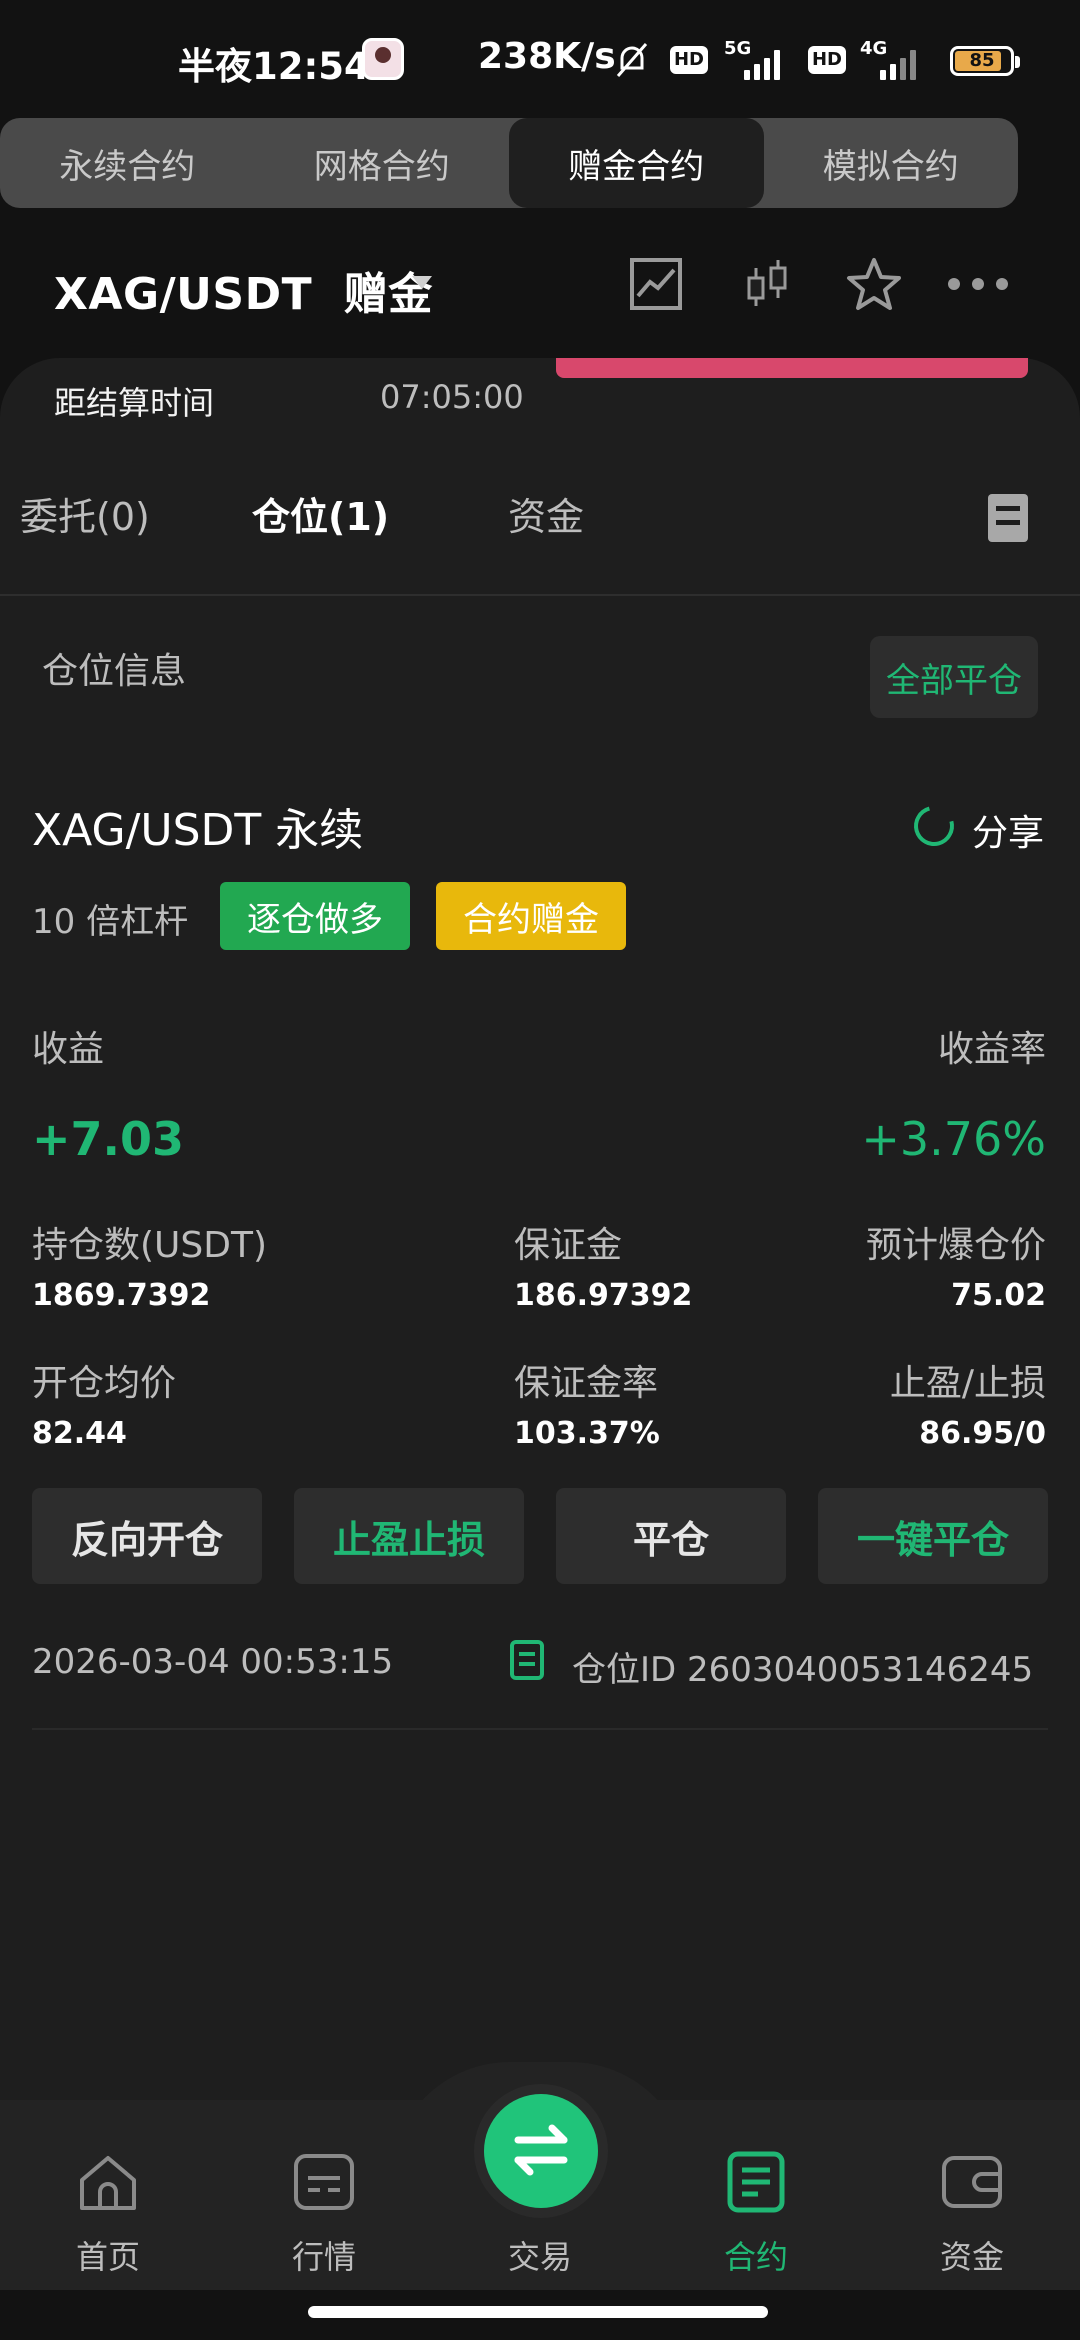 The image size is (1080, 2340). I want to click on market-icon, so click(324, 2182).